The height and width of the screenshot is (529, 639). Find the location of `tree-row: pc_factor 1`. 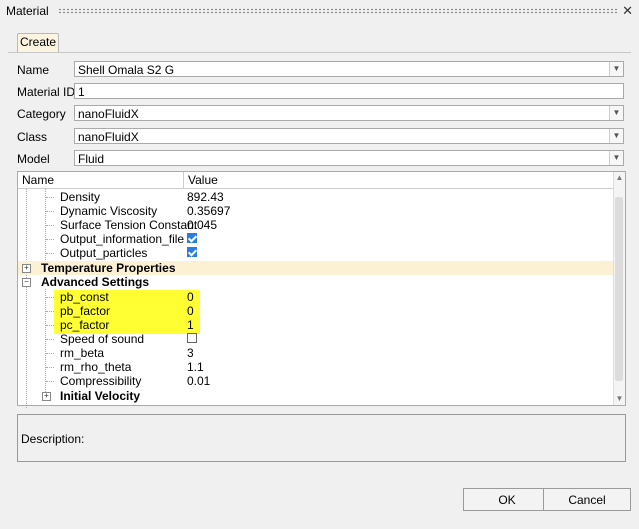

tree-row: pc_factor 1 is located at coordinates (315, 325).